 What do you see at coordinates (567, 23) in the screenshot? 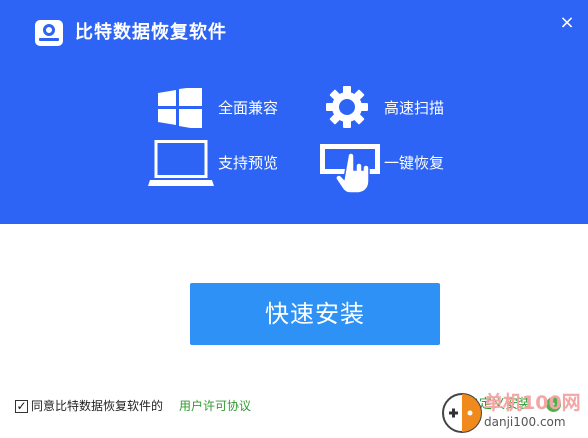
I see `close-button: ×` at bounding box center [567, 23].